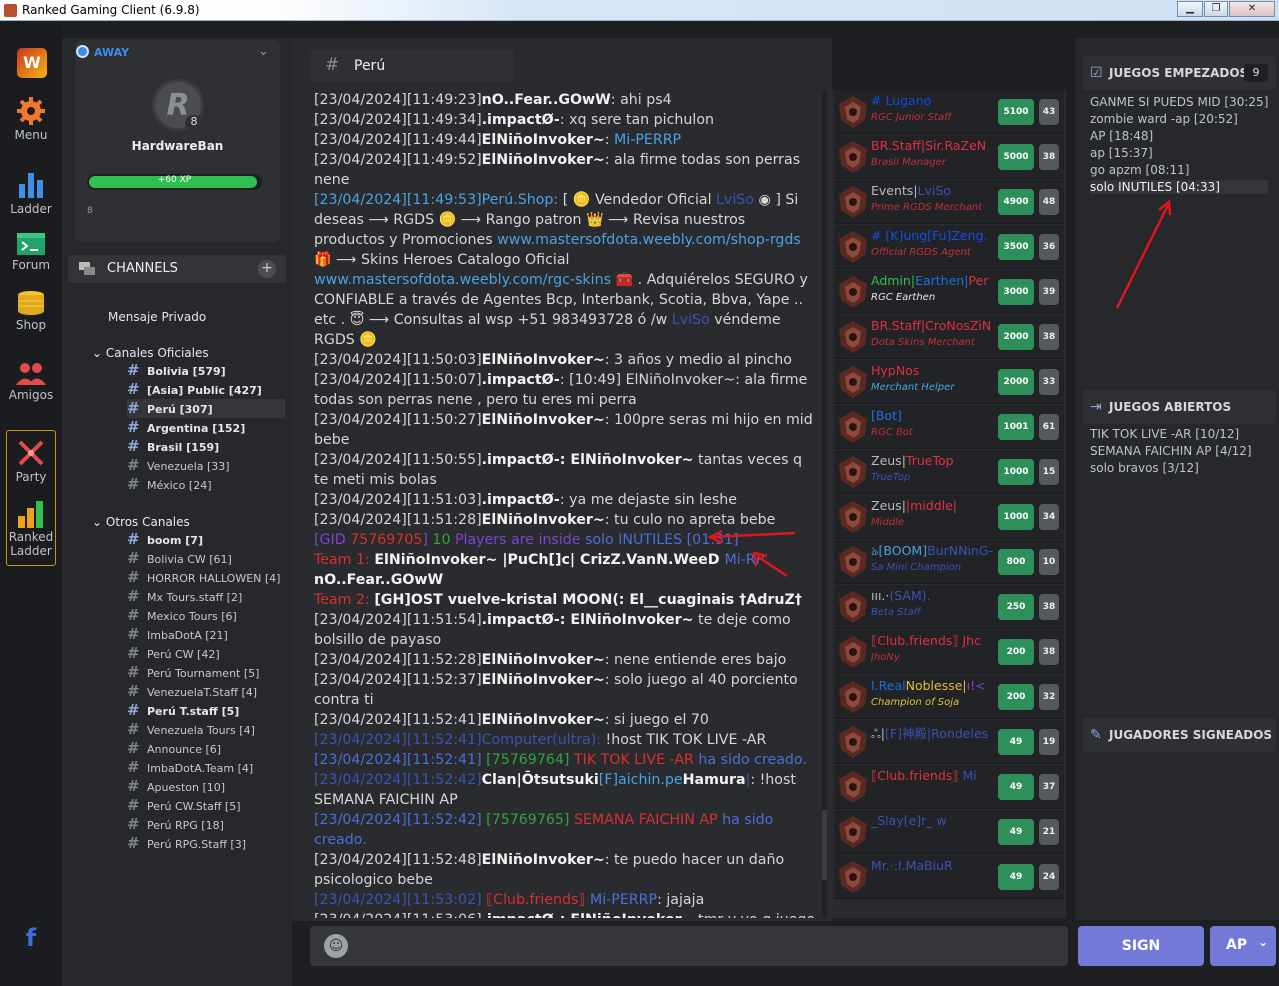 This screenshot has width=1279, height=986. What do you see at coordinates (174, 748) in the screenshot?
I see `channel-item: # Announce [6]` at bounding box center [174, 748].